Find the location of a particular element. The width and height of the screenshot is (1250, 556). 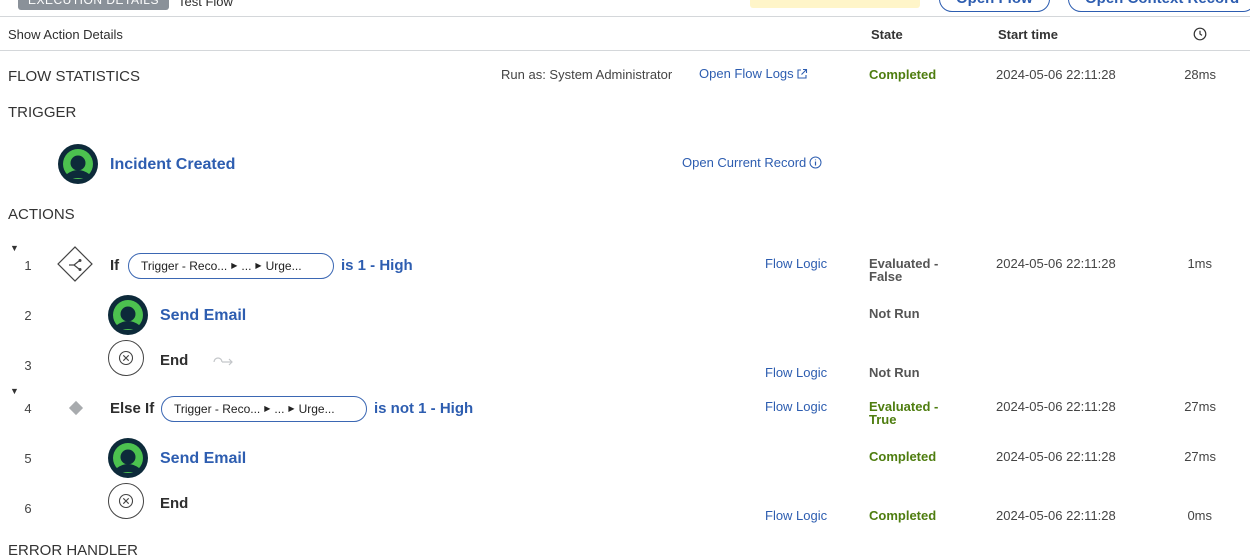

open-flow-logs-link: Open Flow Logs is located at coordinates (753, 73).